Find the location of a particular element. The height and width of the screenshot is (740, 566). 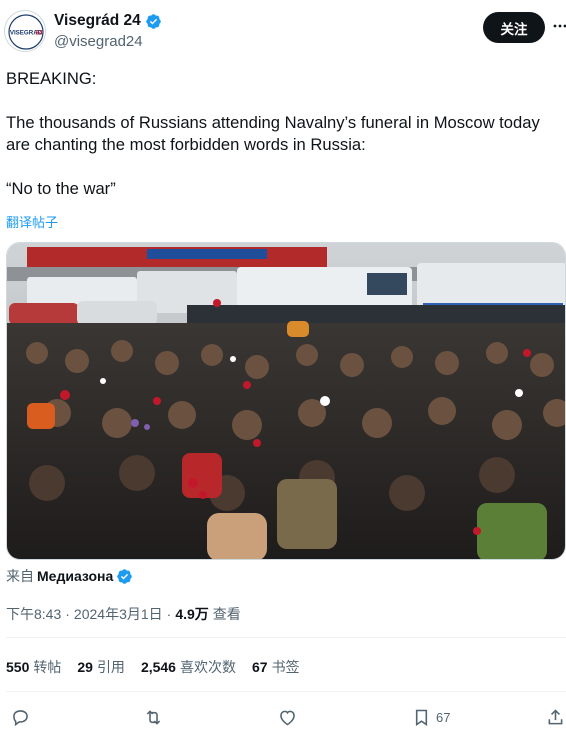

visegrad-logo: VISEGRAD 24 is located at coordinates (25, 31).